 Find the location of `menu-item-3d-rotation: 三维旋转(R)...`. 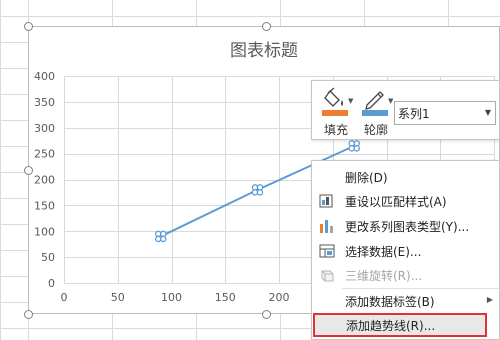

menu-item-3d-rotation: 三维旋转(R)... is located at coordinates (405, 275).